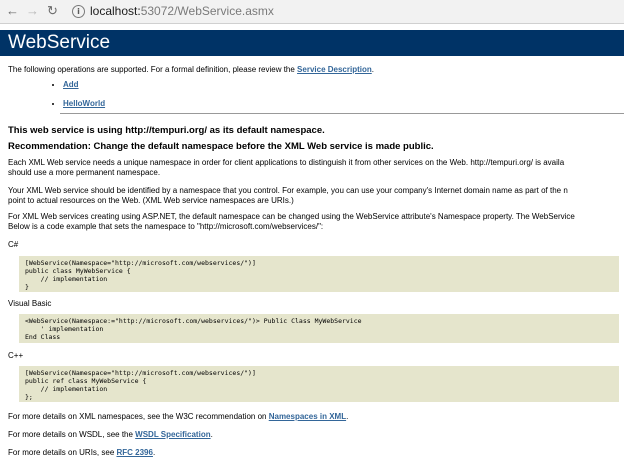 Image resolution: width=624 pixels, height=474 pixels. I want to click on more-uri-paragraph: For more details on URIs, see RFC 2396., so click(81, 453).